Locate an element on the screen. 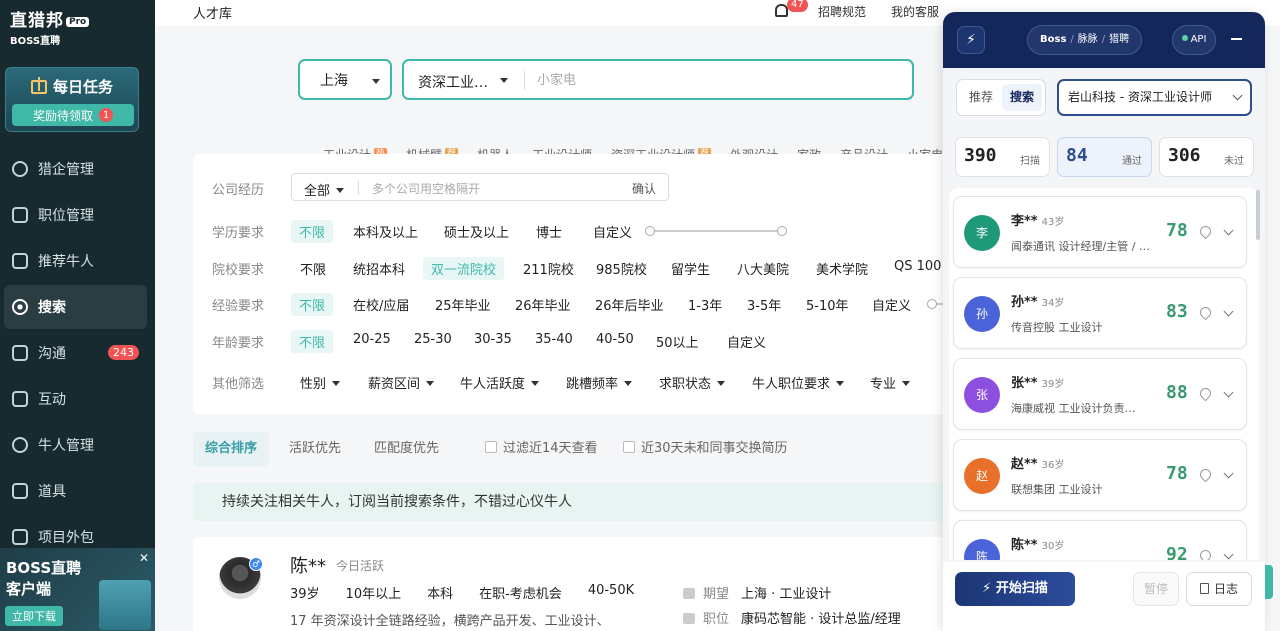  company-scope-select: 全部 is located at coordinates (324, 189).